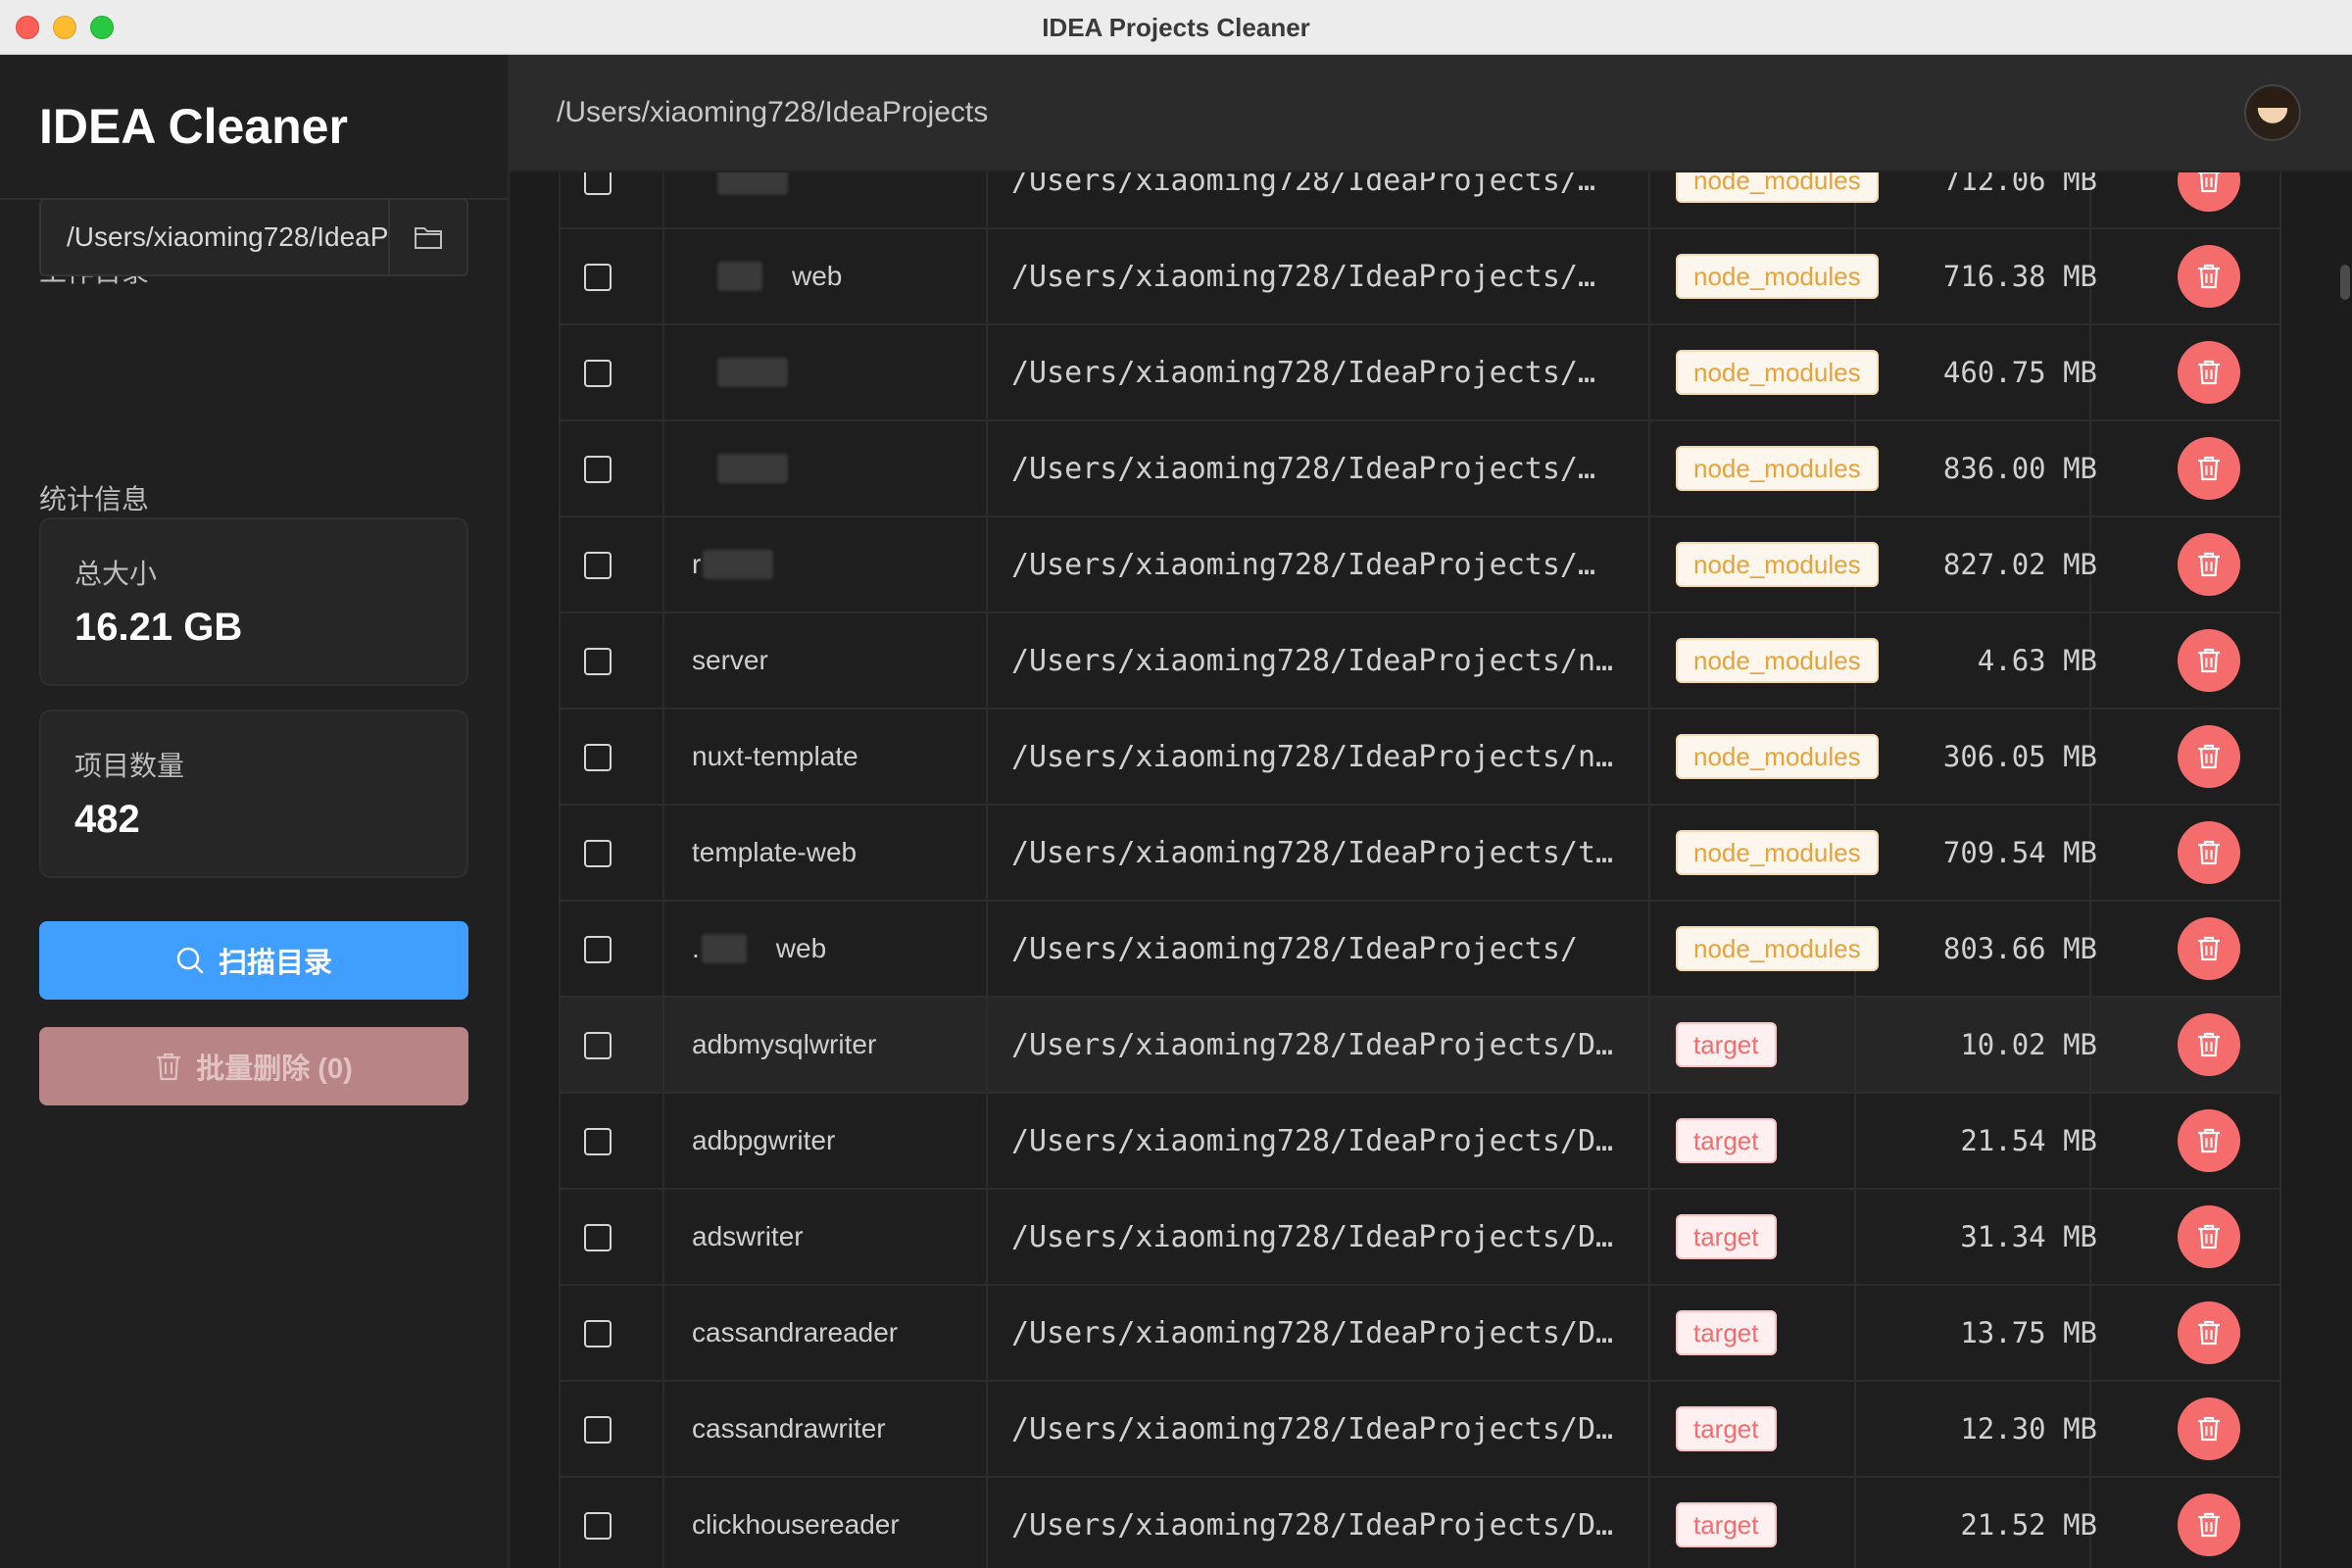  What do you see at coordinates (1176, 27) in the screenshot?
I see `window-title: IDEA Projects Cleaner` at bounding box center [1176, 27].